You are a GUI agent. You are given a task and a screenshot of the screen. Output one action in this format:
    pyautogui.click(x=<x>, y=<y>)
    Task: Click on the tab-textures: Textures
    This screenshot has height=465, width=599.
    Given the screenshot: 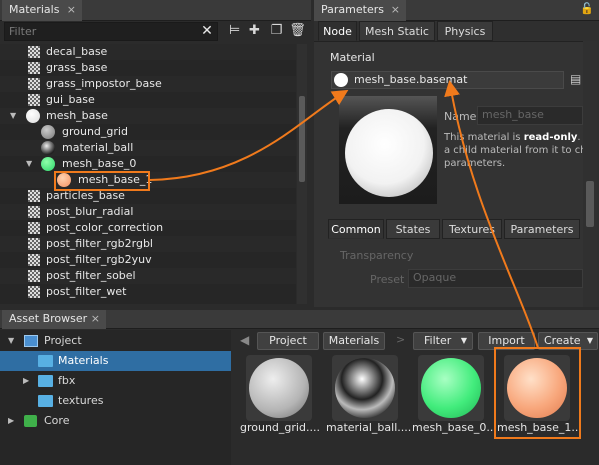 What is the action you would take?
    pyautogui.click(x=472, y=229)
    